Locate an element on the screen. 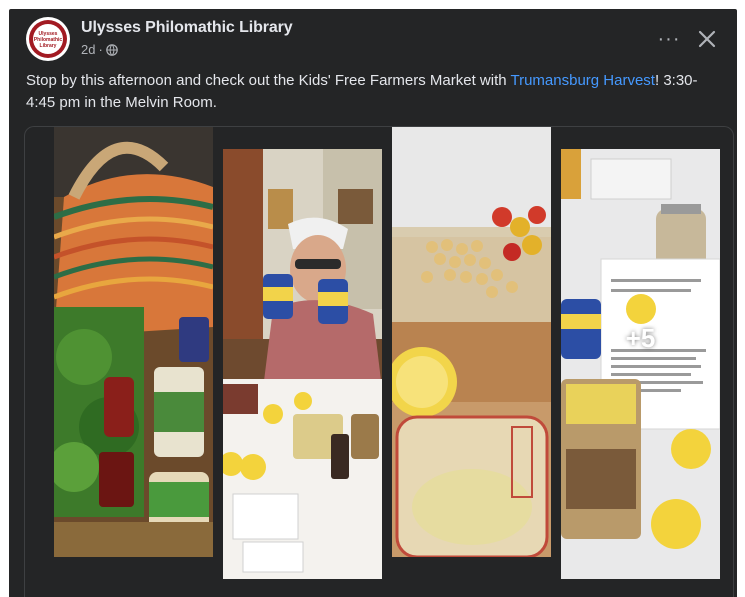 The image size is (745, 597). mention-link: Trumansburg Harvest is located at coordinates (582, 80).